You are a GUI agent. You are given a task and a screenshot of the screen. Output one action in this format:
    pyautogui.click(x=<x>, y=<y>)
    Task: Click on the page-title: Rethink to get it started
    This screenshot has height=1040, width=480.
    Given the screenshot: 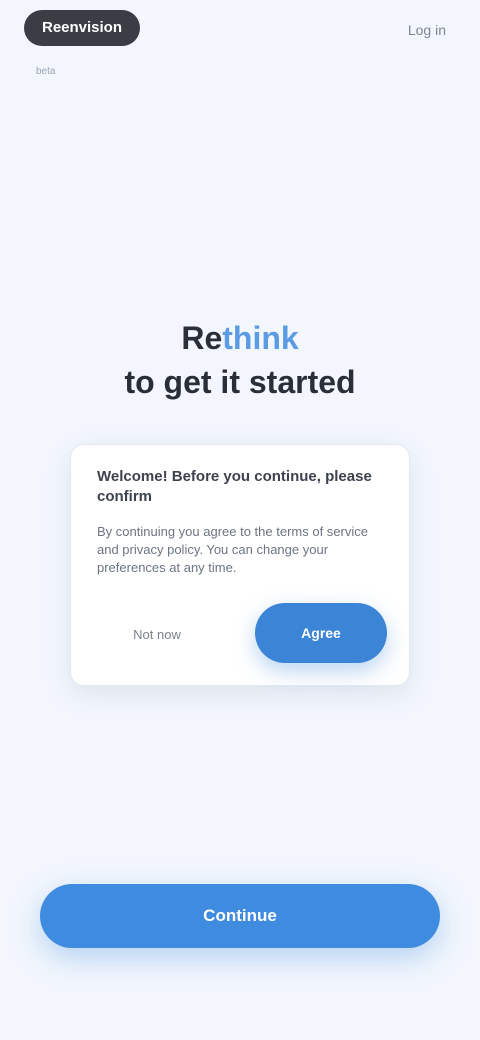 What is the action you would take?
    pyautogui.click(x=240, y=360)
    